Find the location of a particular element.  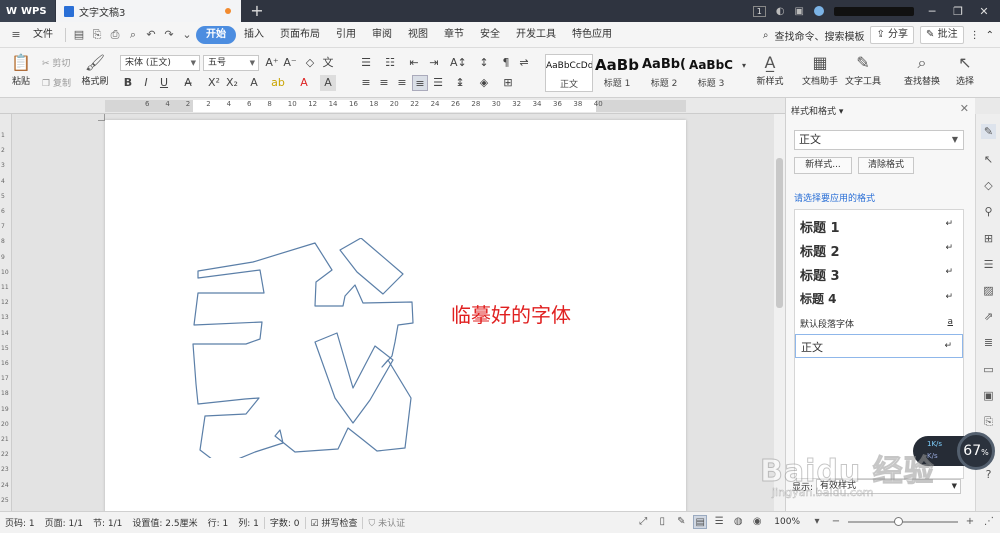

zoom-out-icon: − is located at coordinates (836, 522).